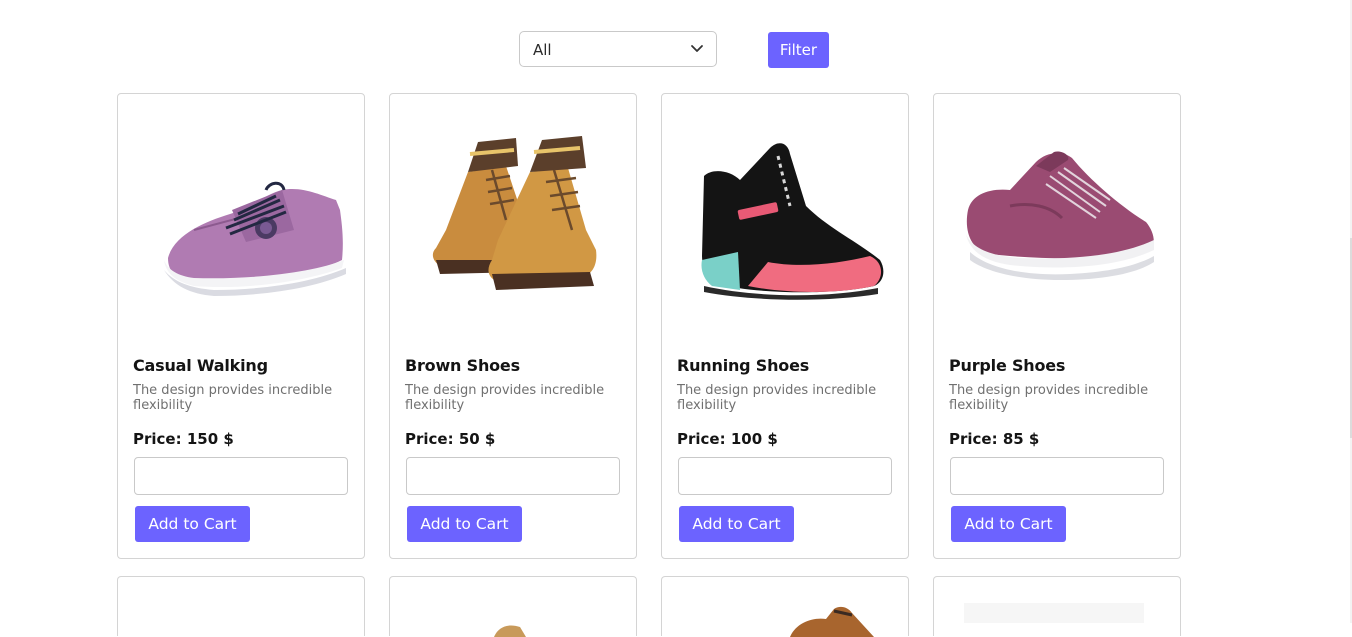  What do you see at coordinates (542, 50) in the screenshot?
I see `category-select-value: All` at bounding box center [542, 50].